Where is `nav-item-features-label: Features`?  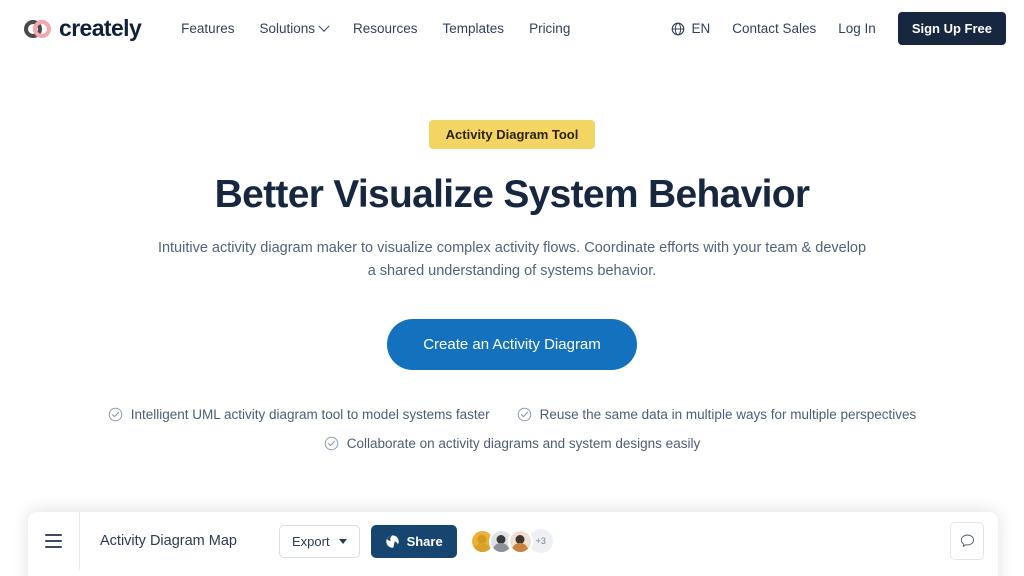 nav-item-features-label: Features is located at coordinates (208, 28).